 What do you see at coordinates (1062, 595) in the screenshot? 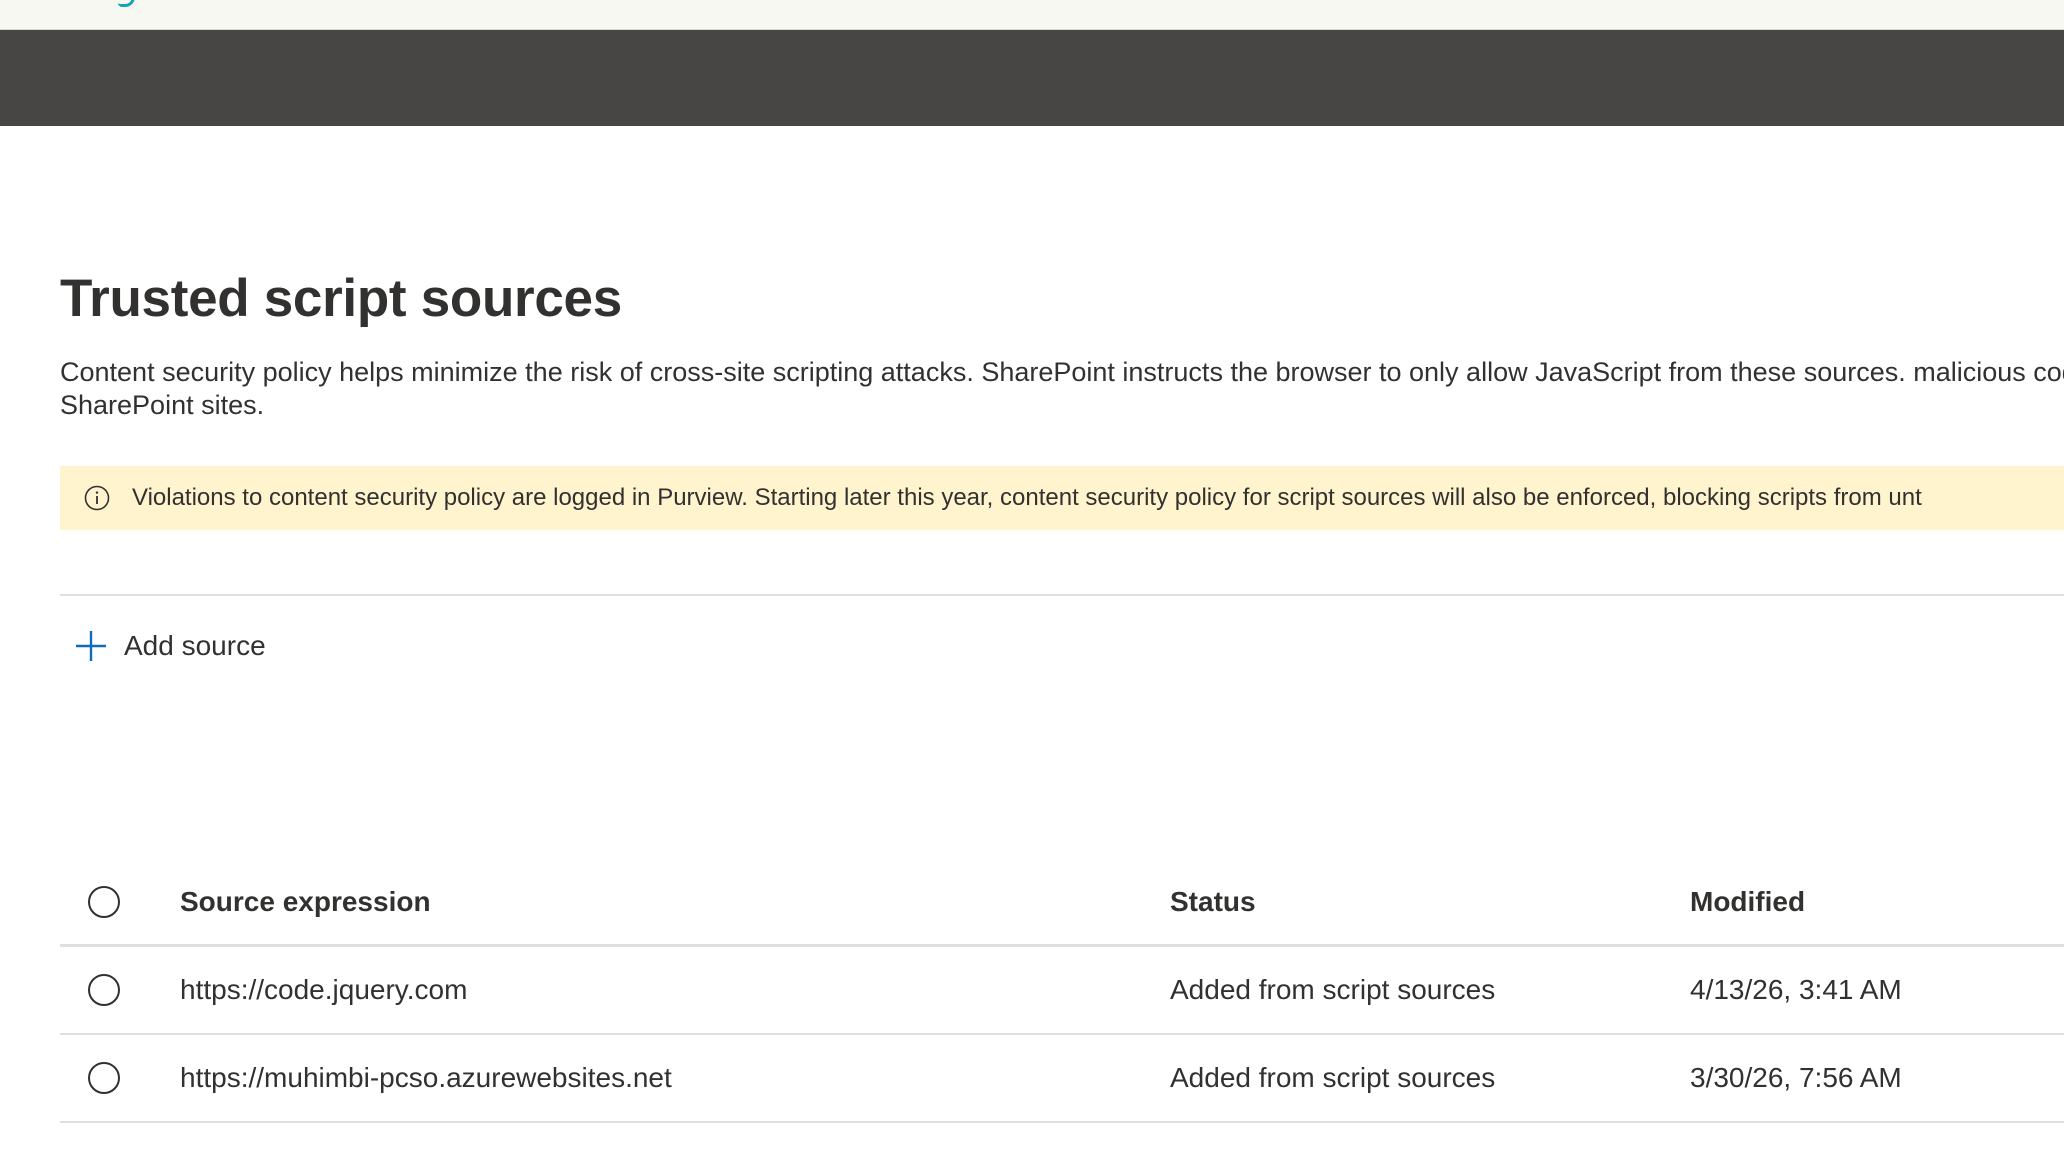
I see `command-bar-divider` at bounding box center [1062, 595].